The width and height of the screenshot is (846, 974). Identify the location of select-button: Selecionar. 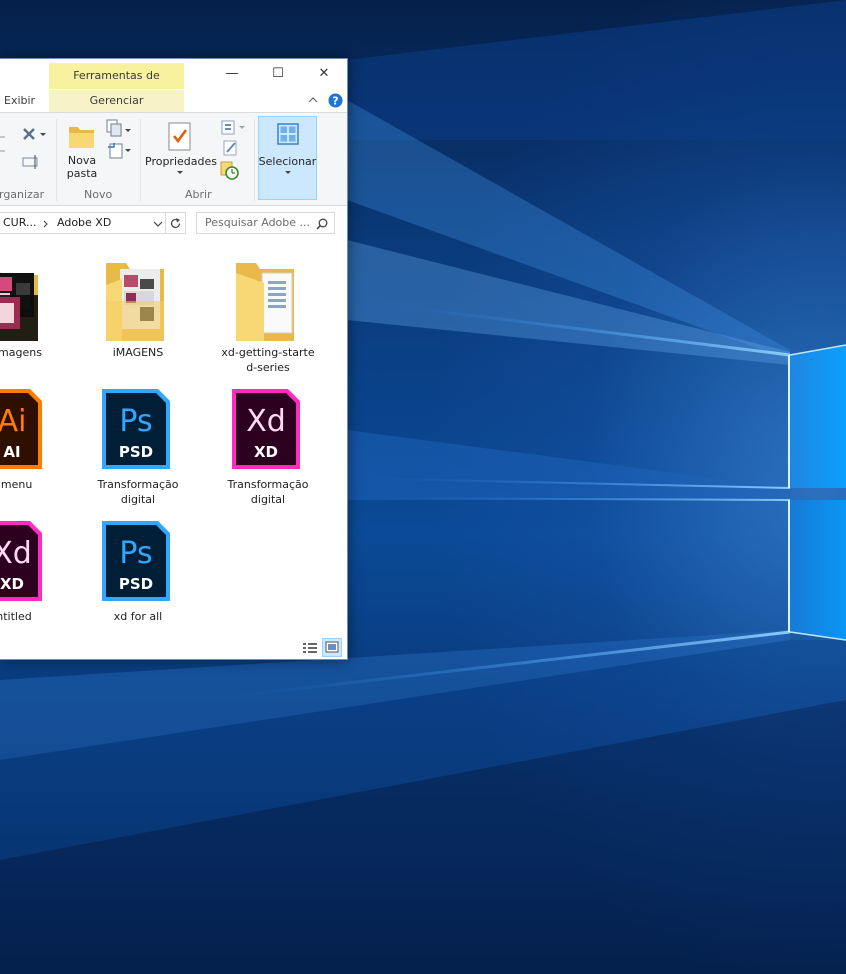
(287, 161).